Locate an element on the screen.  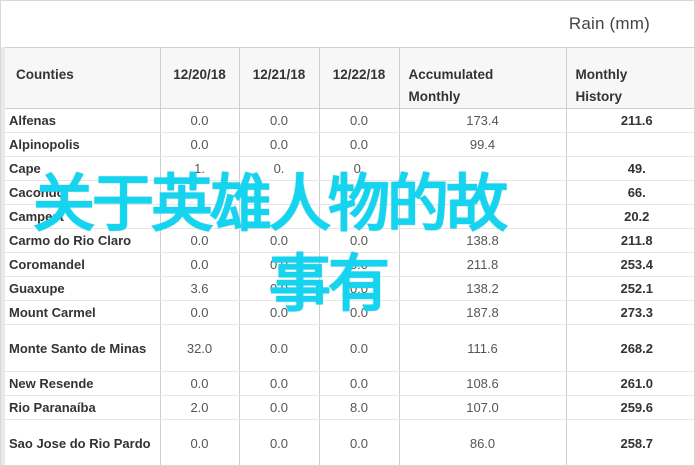
table-row: Sao Jose do Rio Pardo 0.0 0.0 0.0 86.0 258.7 is located at coordinates (349, 442).